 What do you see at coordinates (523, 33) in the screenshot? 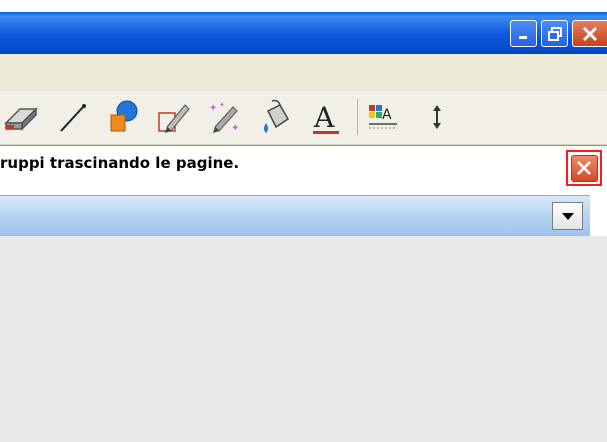
I see `minimize-button` at bounding box center [523, 33].